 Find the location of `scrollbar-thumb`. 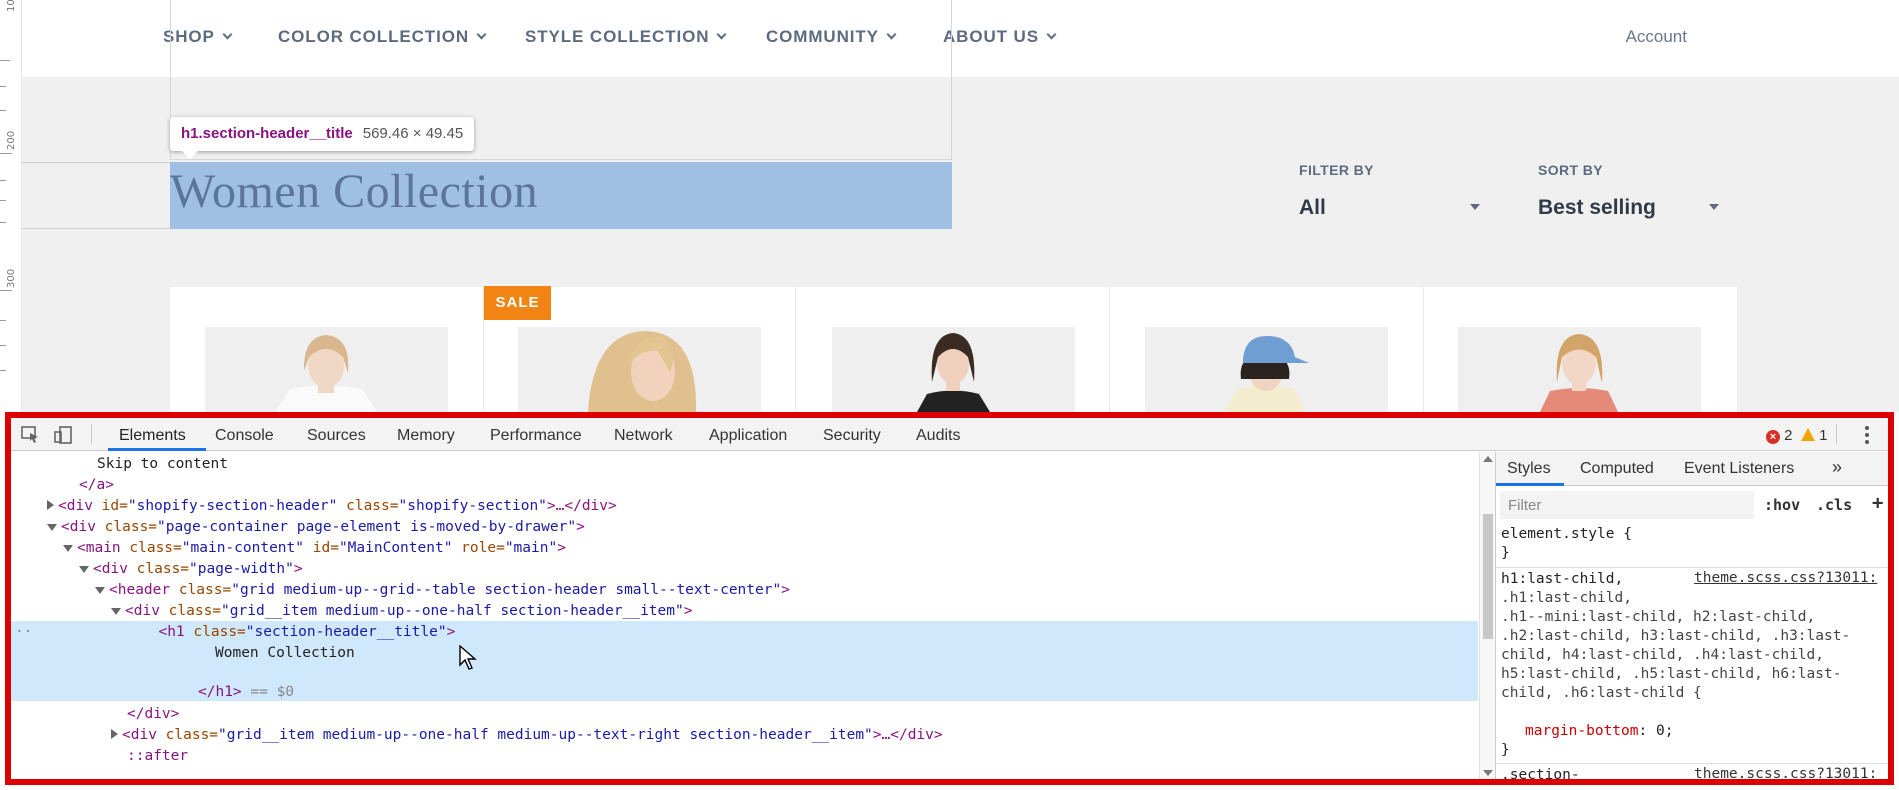

scrollbar-thumb is located at coordinates (1488, 576).